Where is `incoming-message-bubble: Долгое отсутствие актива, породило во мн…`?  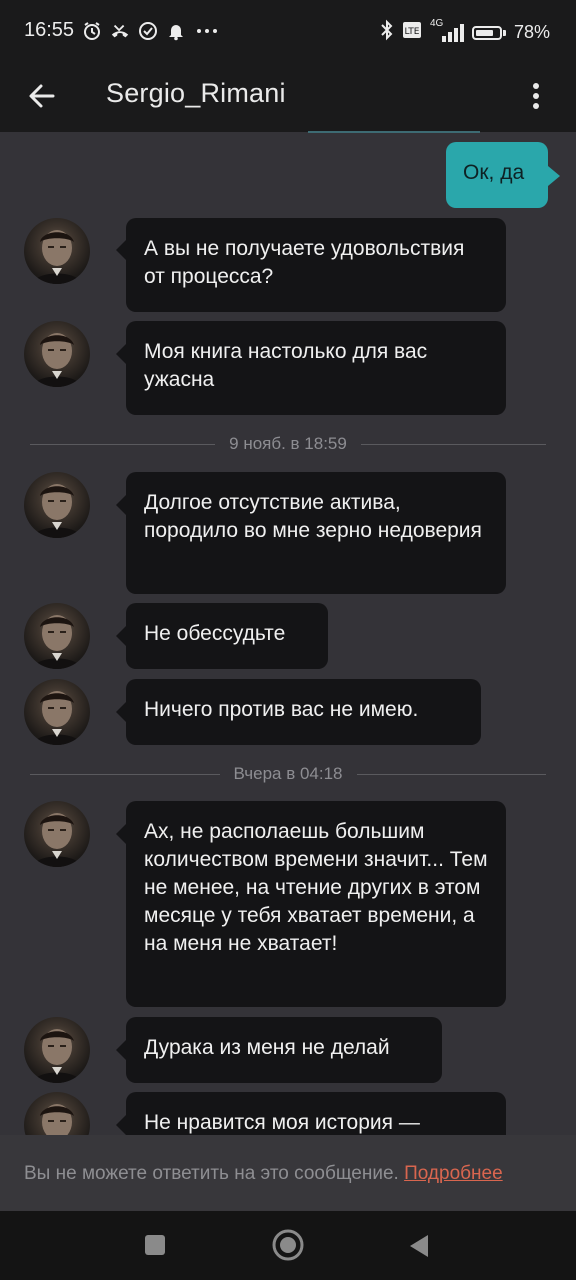
incoming-message-bubble: Долгое отсутствие актива, породило во мн… is located at coordinates (316, 533).